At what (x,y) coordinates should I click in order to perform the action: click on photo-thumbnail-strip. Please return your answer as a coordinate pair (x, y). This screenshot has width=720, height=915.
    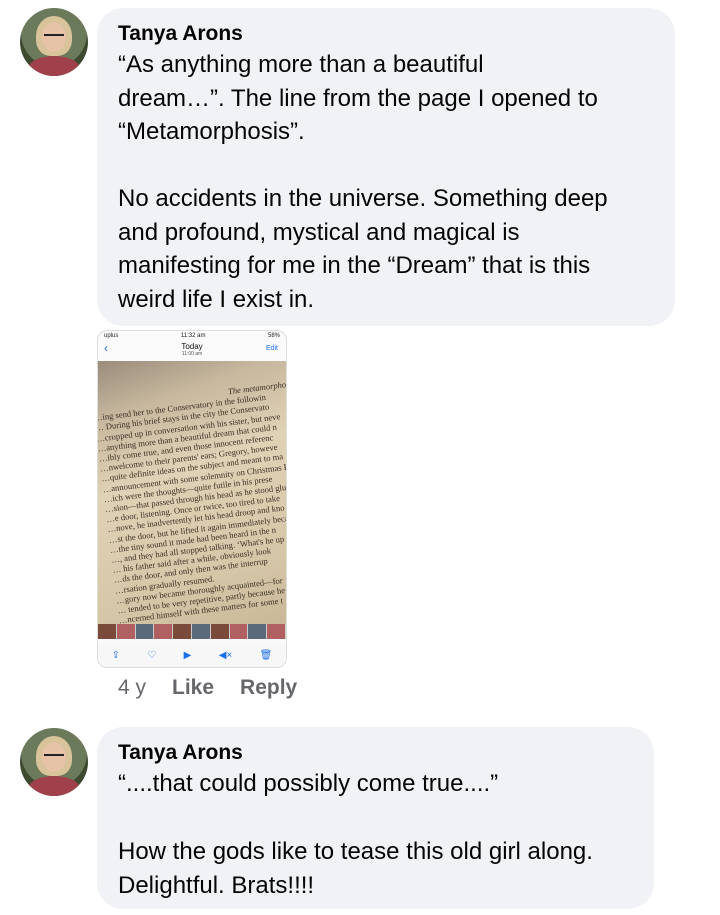
    Looking at the image, I should click on (192, 631).